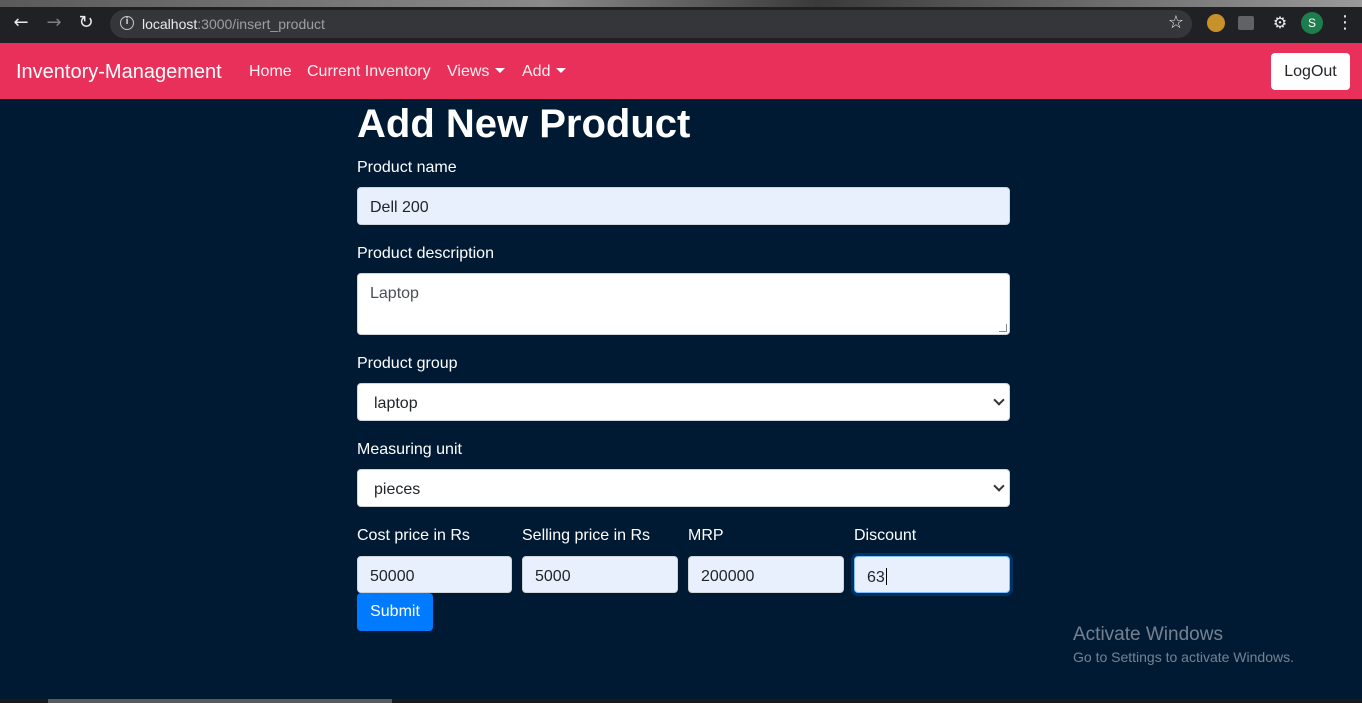 Image resolution: width=1362 pixels, height=703 pixels. Describe the element at coordinates (1148, 634) in the screenshot. I see `activate-windows-title: Activate Windows` at that location.